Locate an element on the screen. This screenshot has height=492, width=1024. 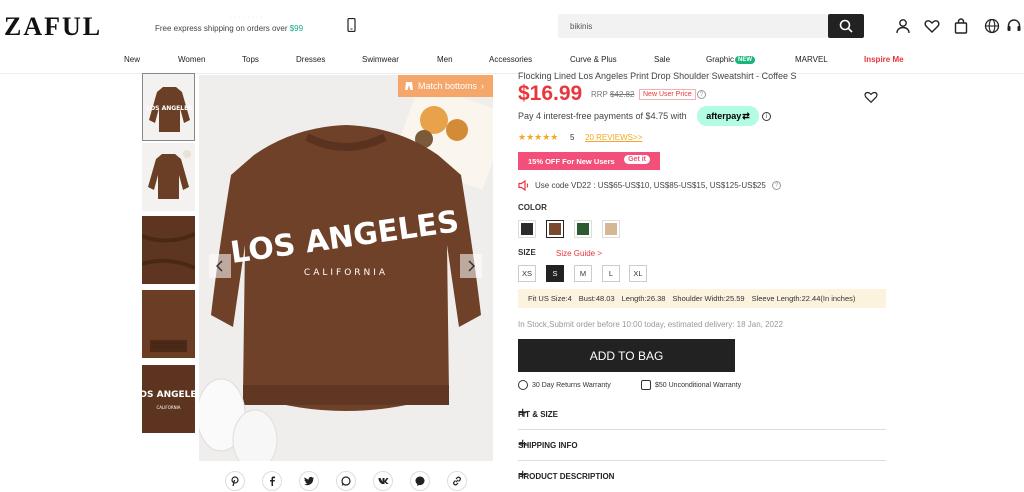
chevron-right-icon: › is located at coordinates (483, 86).